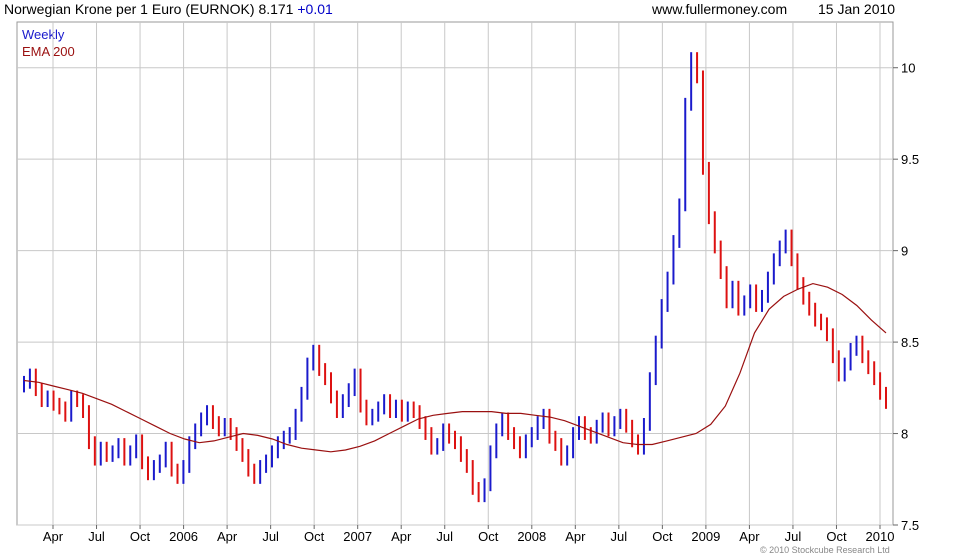 The width and height of the screenshot is (980, 560). Describe the element at coordinates (910, 159) in the screenshot. I see `y-tick-label: 9.5` at that location.